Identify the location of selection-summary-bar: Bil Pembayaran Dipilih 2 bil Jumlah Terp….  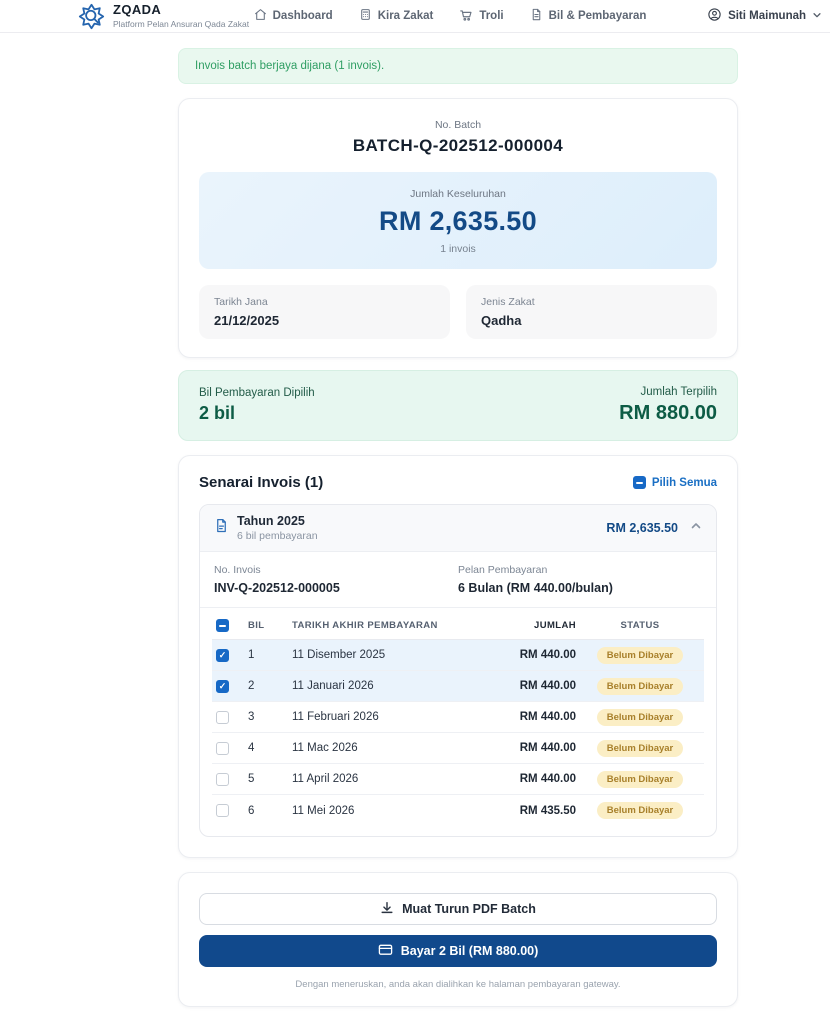
(458, 405).